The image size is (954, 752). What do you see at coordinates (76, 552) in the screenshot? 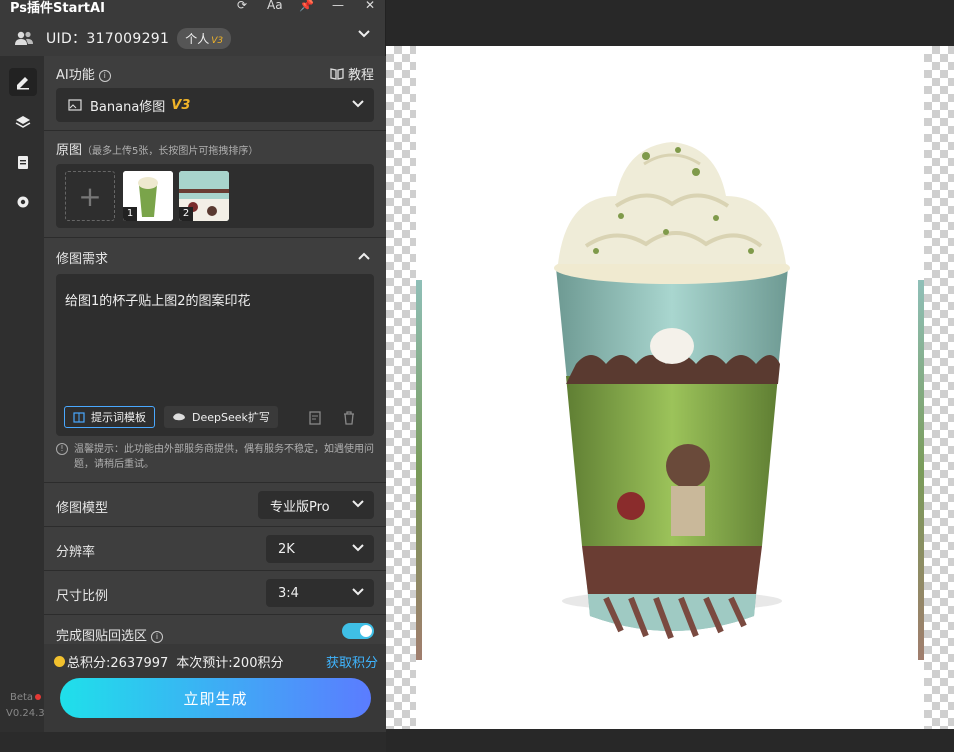
I see `resolution-label: 分辨率` at bounding box center [76, 552].